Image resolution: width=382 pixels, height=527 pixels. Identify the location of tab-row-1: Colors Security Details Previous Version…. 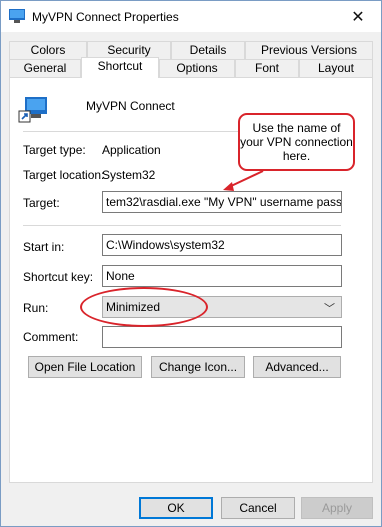
(191, 50).